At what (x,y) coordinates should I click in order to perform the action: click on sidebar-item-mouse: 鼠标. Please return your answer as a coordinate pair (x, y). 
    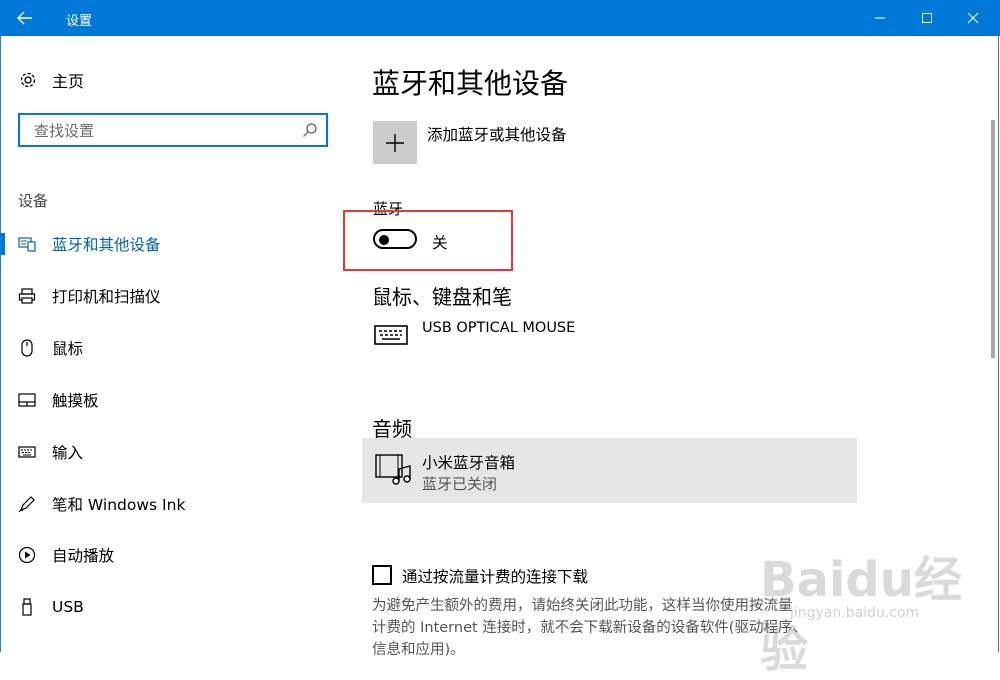
    Looking at the image, I should click on (50, 348).